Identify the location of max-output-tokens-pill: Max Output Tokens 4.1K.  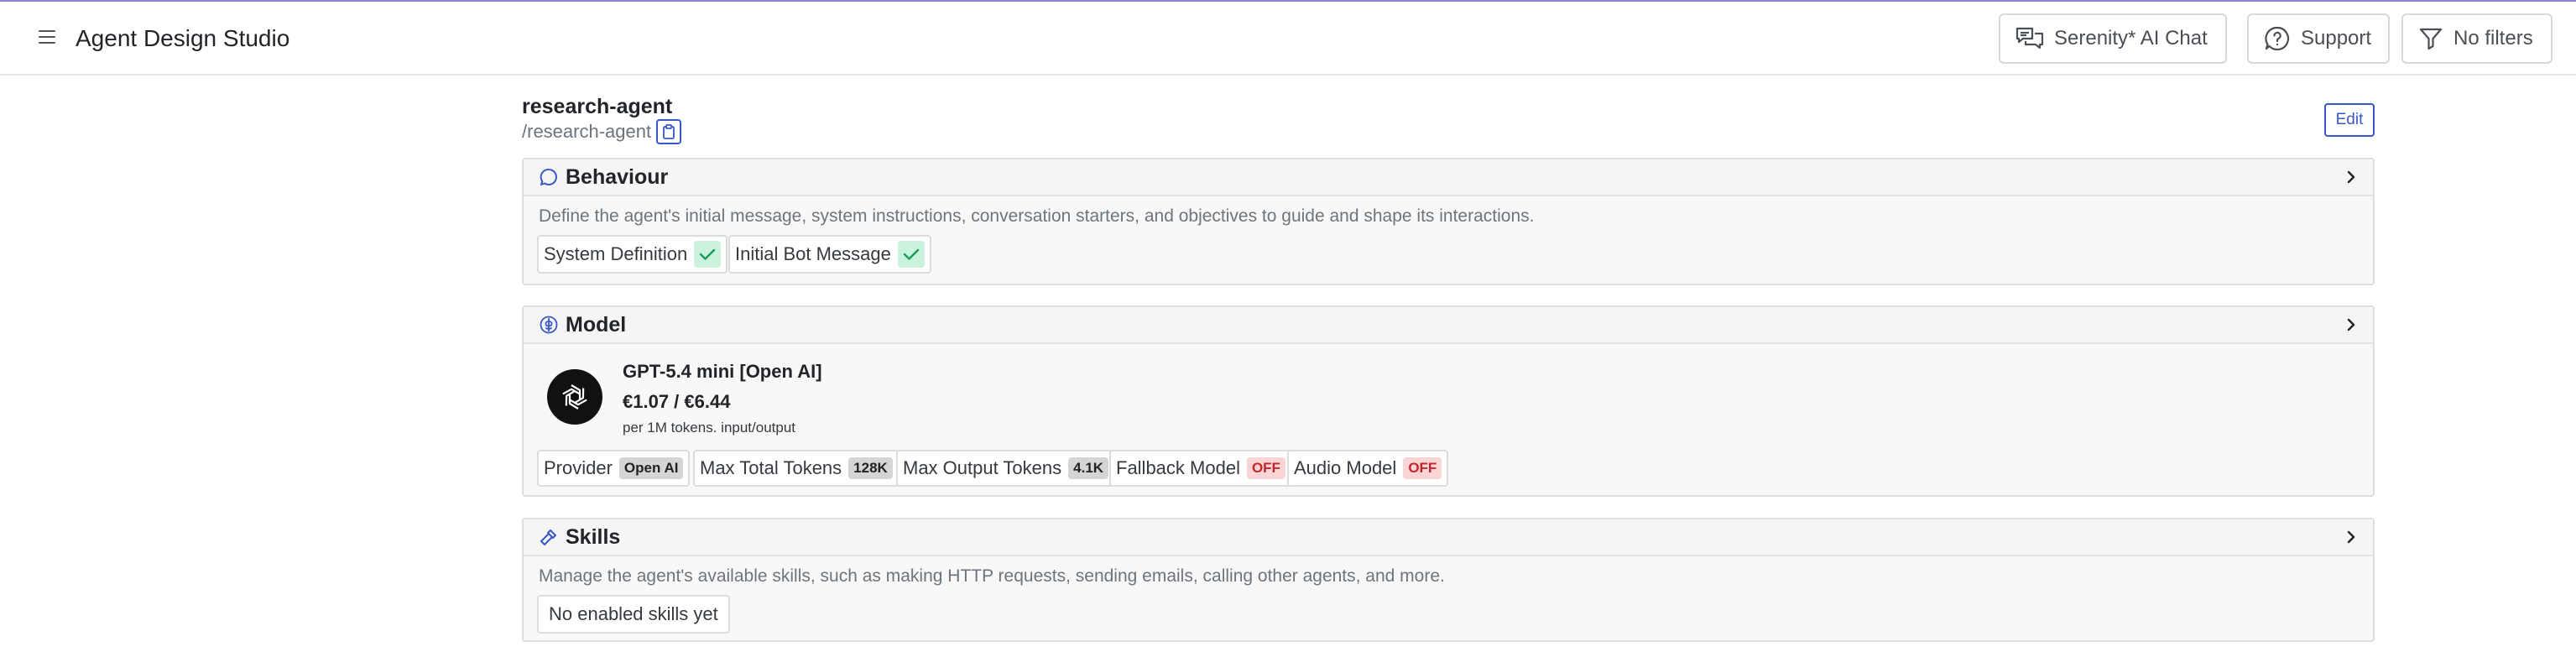
(1006, 468).